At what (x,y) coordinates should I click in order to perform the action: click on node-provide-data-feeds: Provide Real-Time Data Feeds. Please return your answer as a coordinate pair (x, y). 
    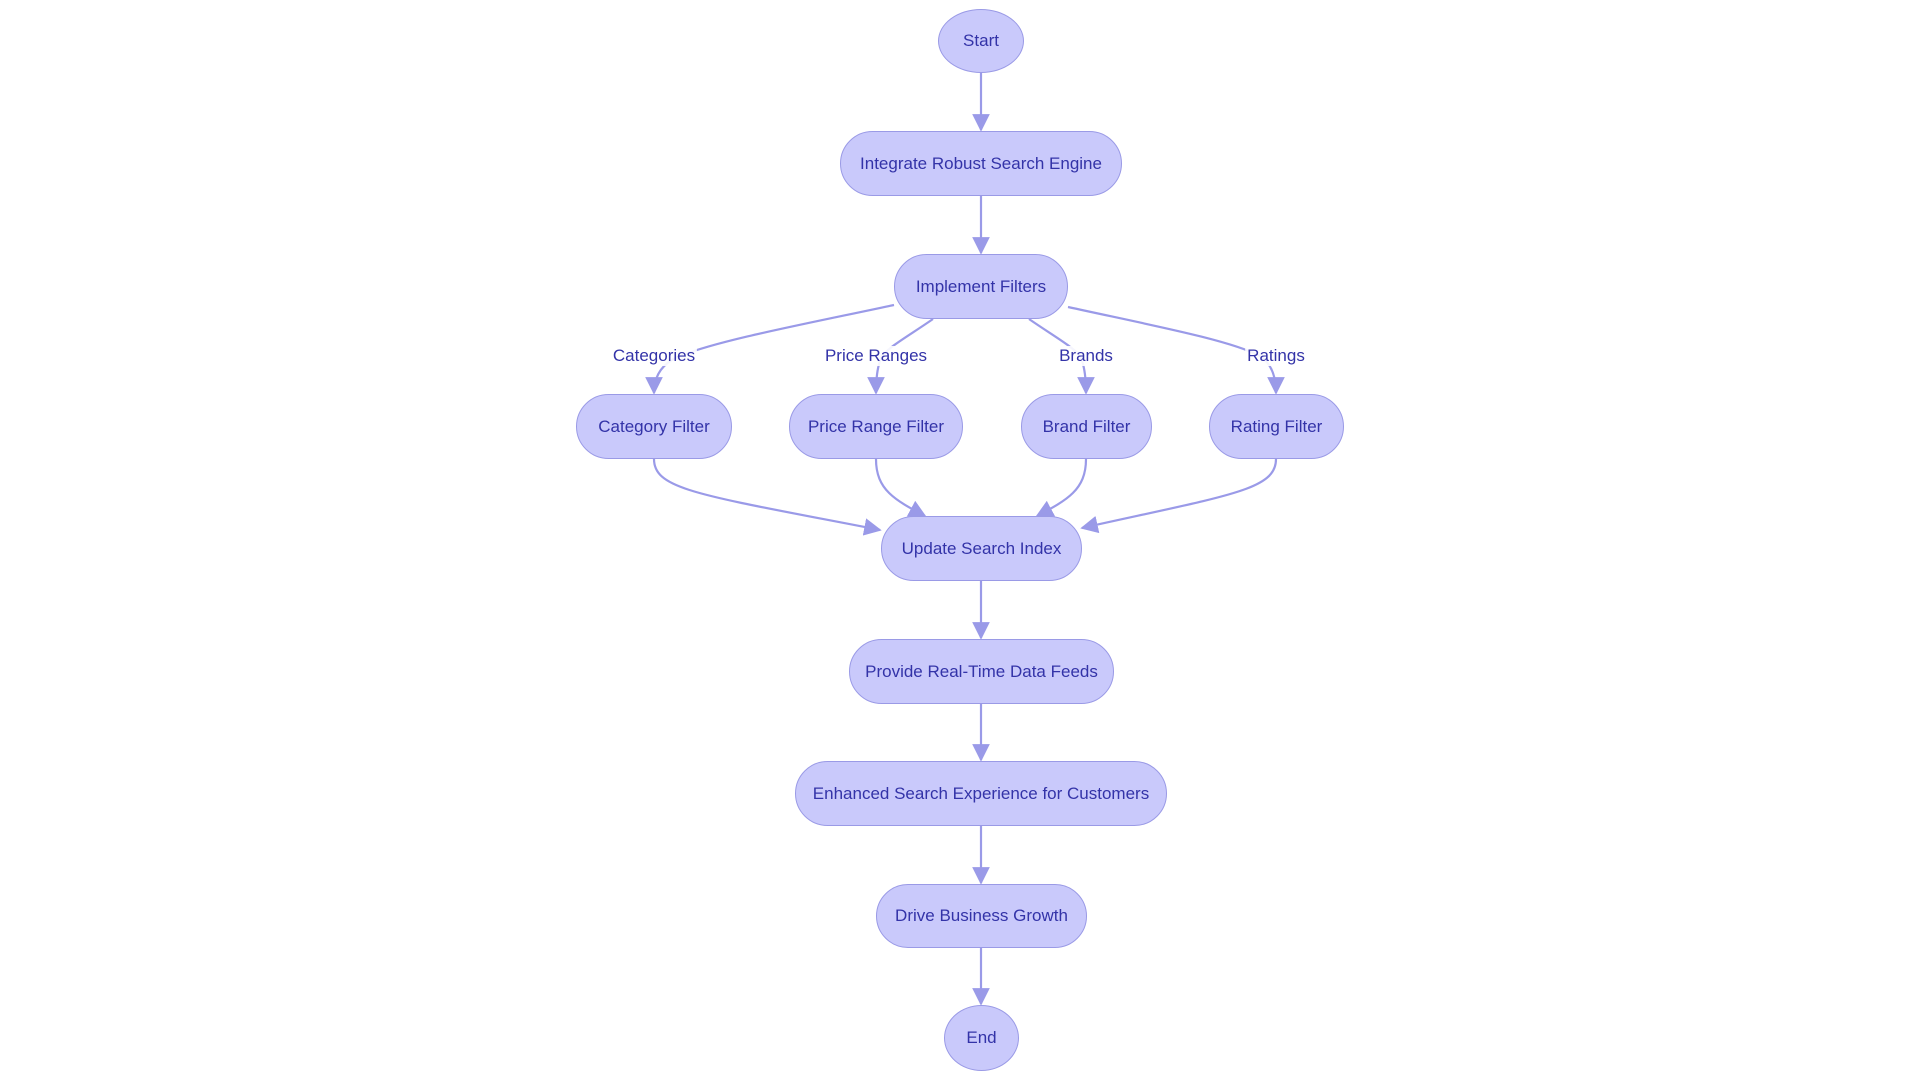
    Looking at the image, I should click on (981, 671).